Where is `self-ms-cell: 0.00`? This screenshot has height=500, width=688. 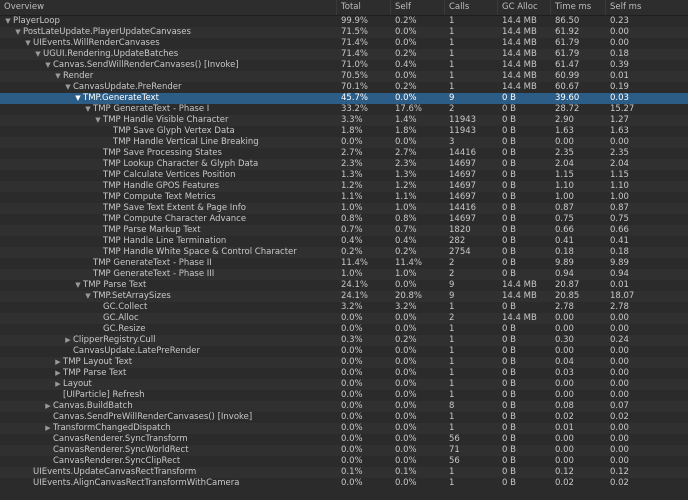
self-ms-cell: 0.00 is located at coordinates (619, 395).